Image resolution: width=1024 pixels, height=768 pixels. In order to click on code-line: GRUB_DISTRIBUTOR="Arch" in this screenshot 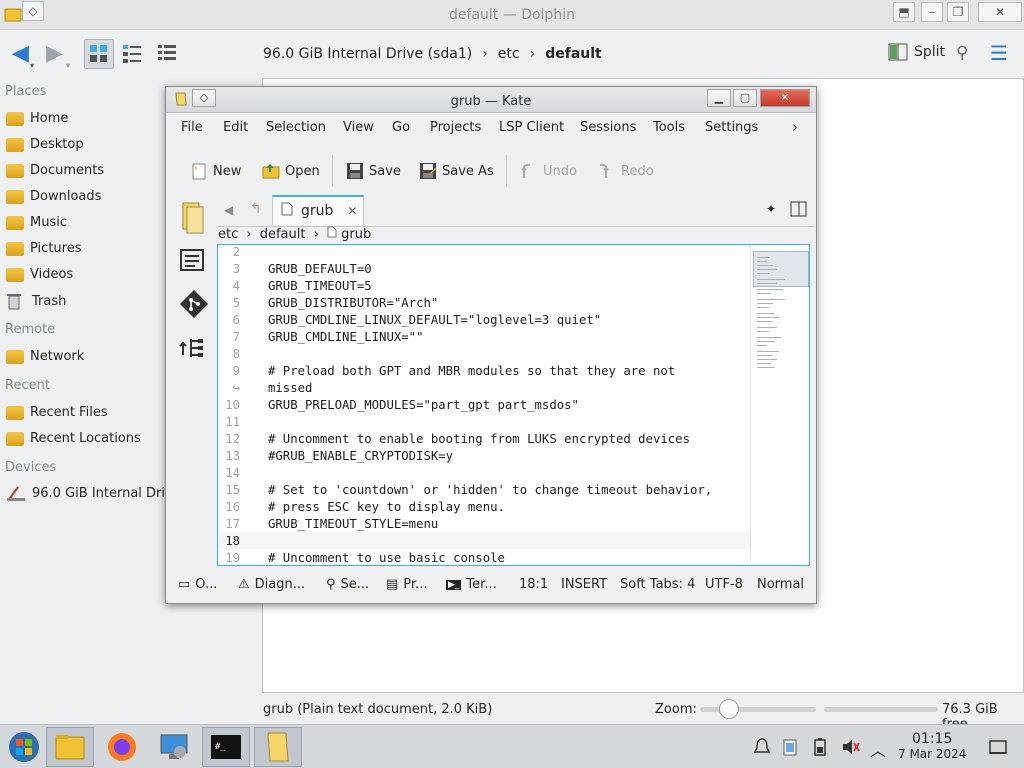, I will do `click(353, 303)`.